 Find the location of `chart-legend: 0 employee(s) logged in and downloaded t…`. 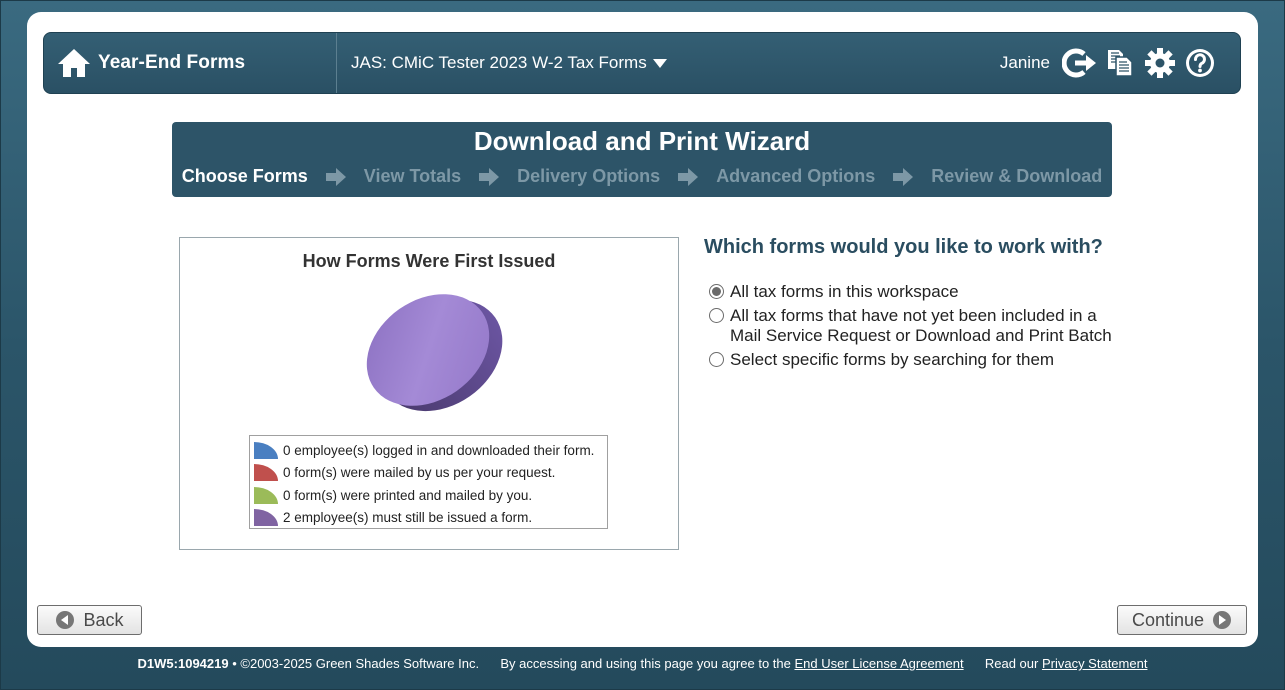

chart-legend: 0 employee(s) logged in and downloaded t… is located at coordinates (428, 482).